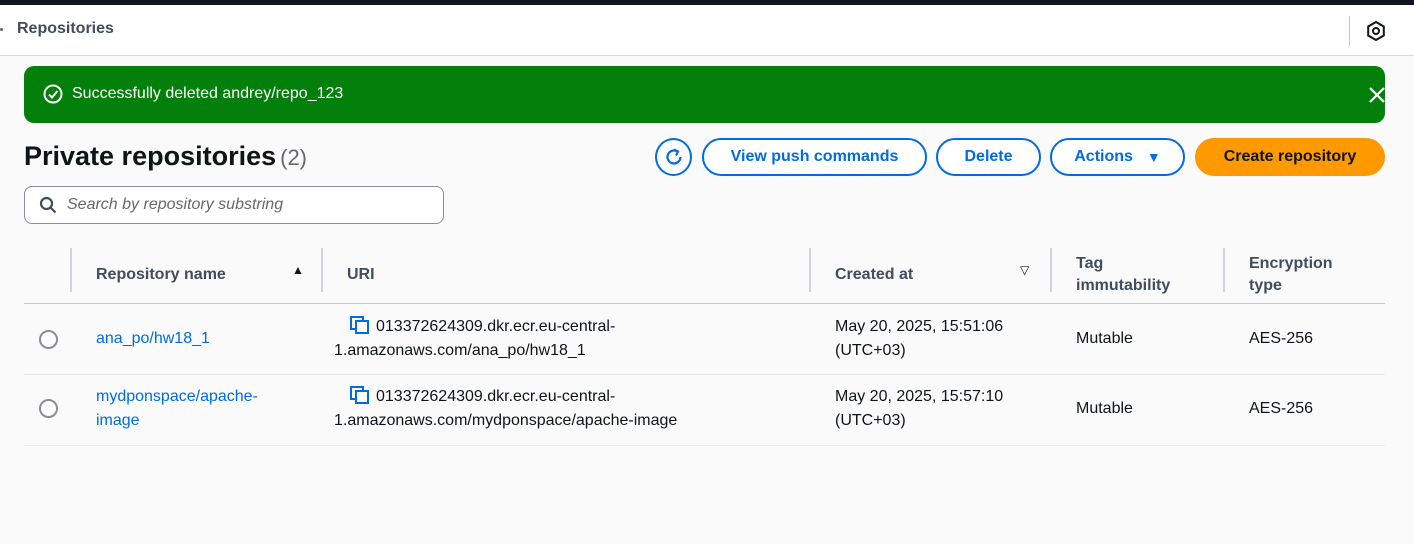 The height and width of the screenshot is (544, 1414). What do you see at coordinates (814, 157) in the screenshot?
I see `view-push-commands-button: View push commands` at bounding box center [814, 157].